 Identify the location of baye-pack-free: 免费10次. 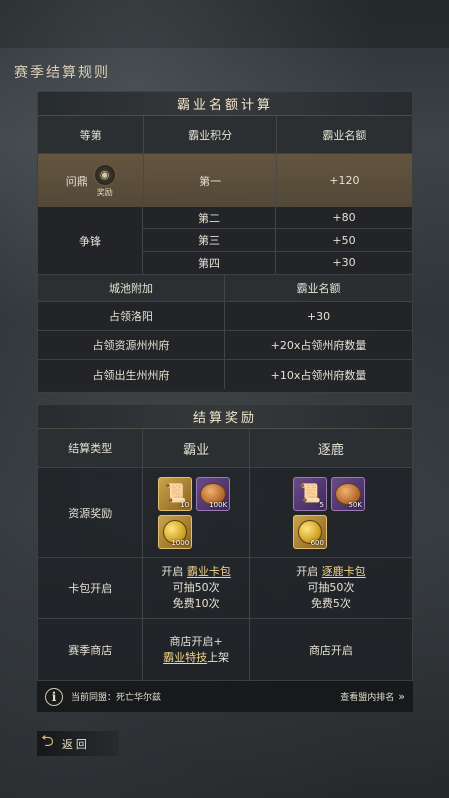
(196, 603).